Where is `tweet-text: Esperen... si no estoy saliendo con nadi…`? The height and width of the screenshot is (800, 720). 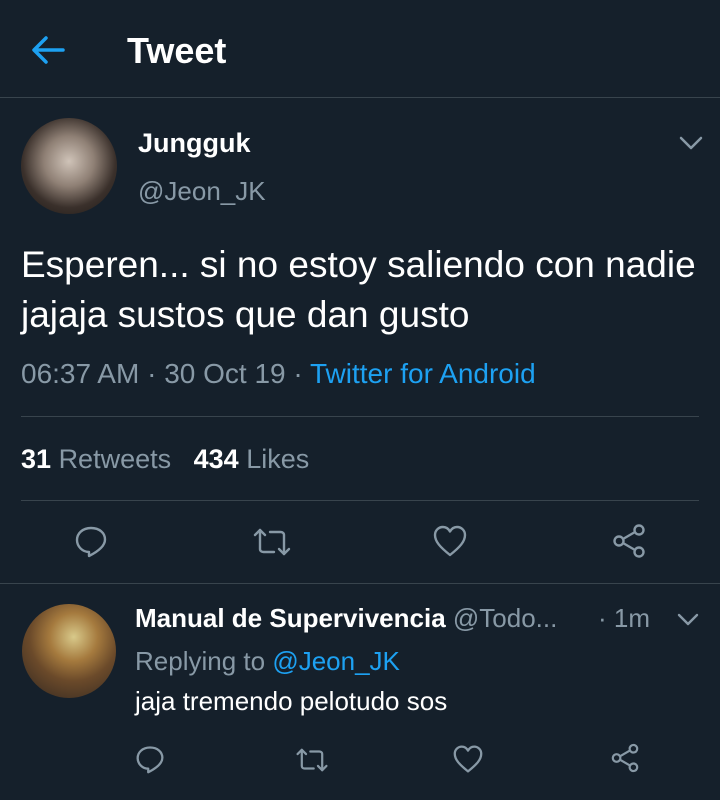
tweet-text: Esperen... si no estoy saliendo con nadi… is located at coordinates (358, 289).